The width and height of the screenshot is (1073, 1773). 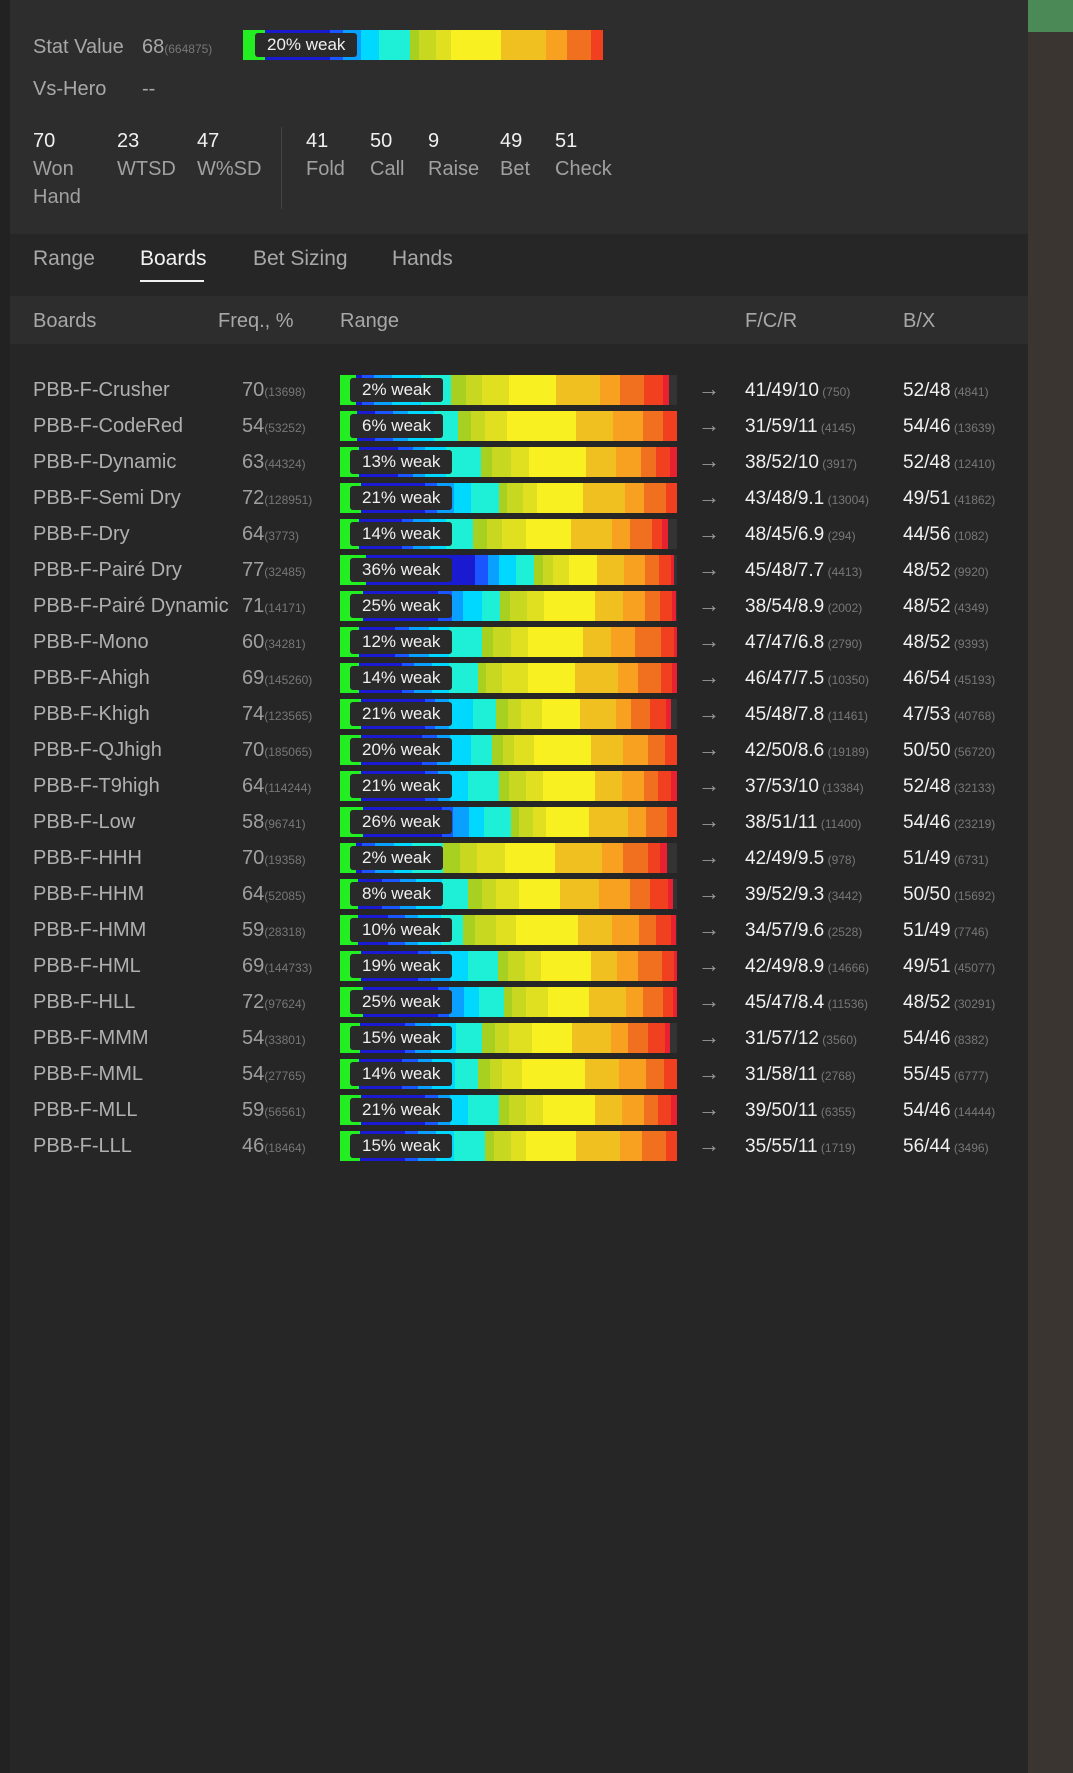 What do you see at coordinates (108, 426) in the screenshot?
I see `board-name: PBB-F-CodeRed` at bounding box center [108, 426].